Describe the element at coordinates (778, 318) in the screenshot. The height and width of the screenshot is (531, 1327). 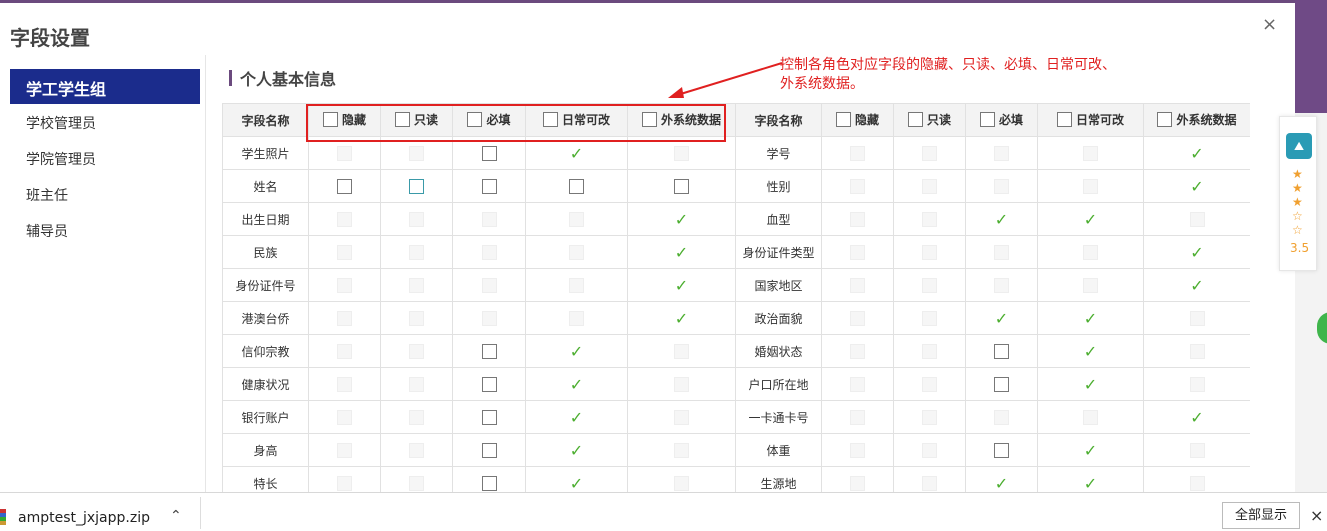
I see `field-name-cell: 政治面貌` at that location.